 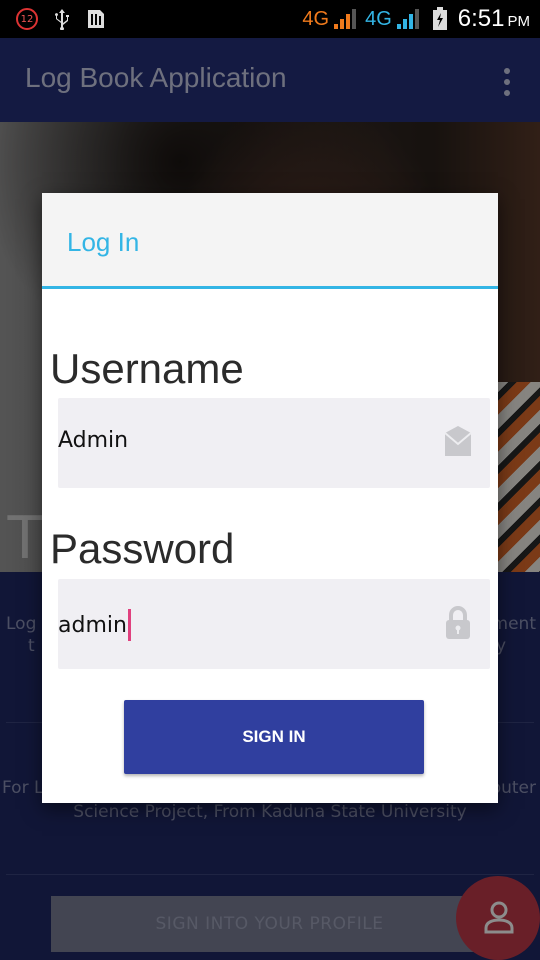 I want to click on status-bar: 12 4G 4G 6:51 PM, so click(x=270, y=19).